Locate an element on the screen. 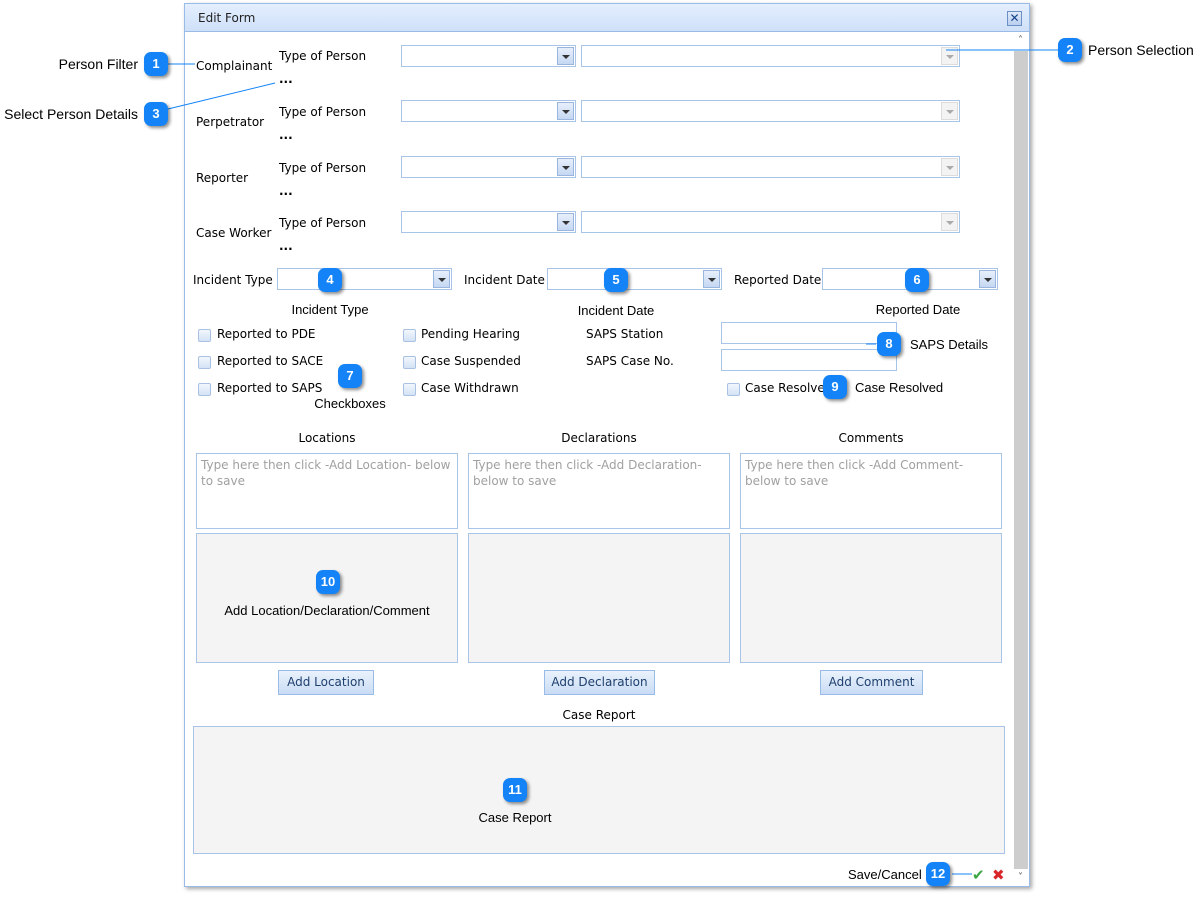 Image resolution: width=1203 pixels, height=899 pixels. add-location-button: Add Location is located at coordinates (326, 682).